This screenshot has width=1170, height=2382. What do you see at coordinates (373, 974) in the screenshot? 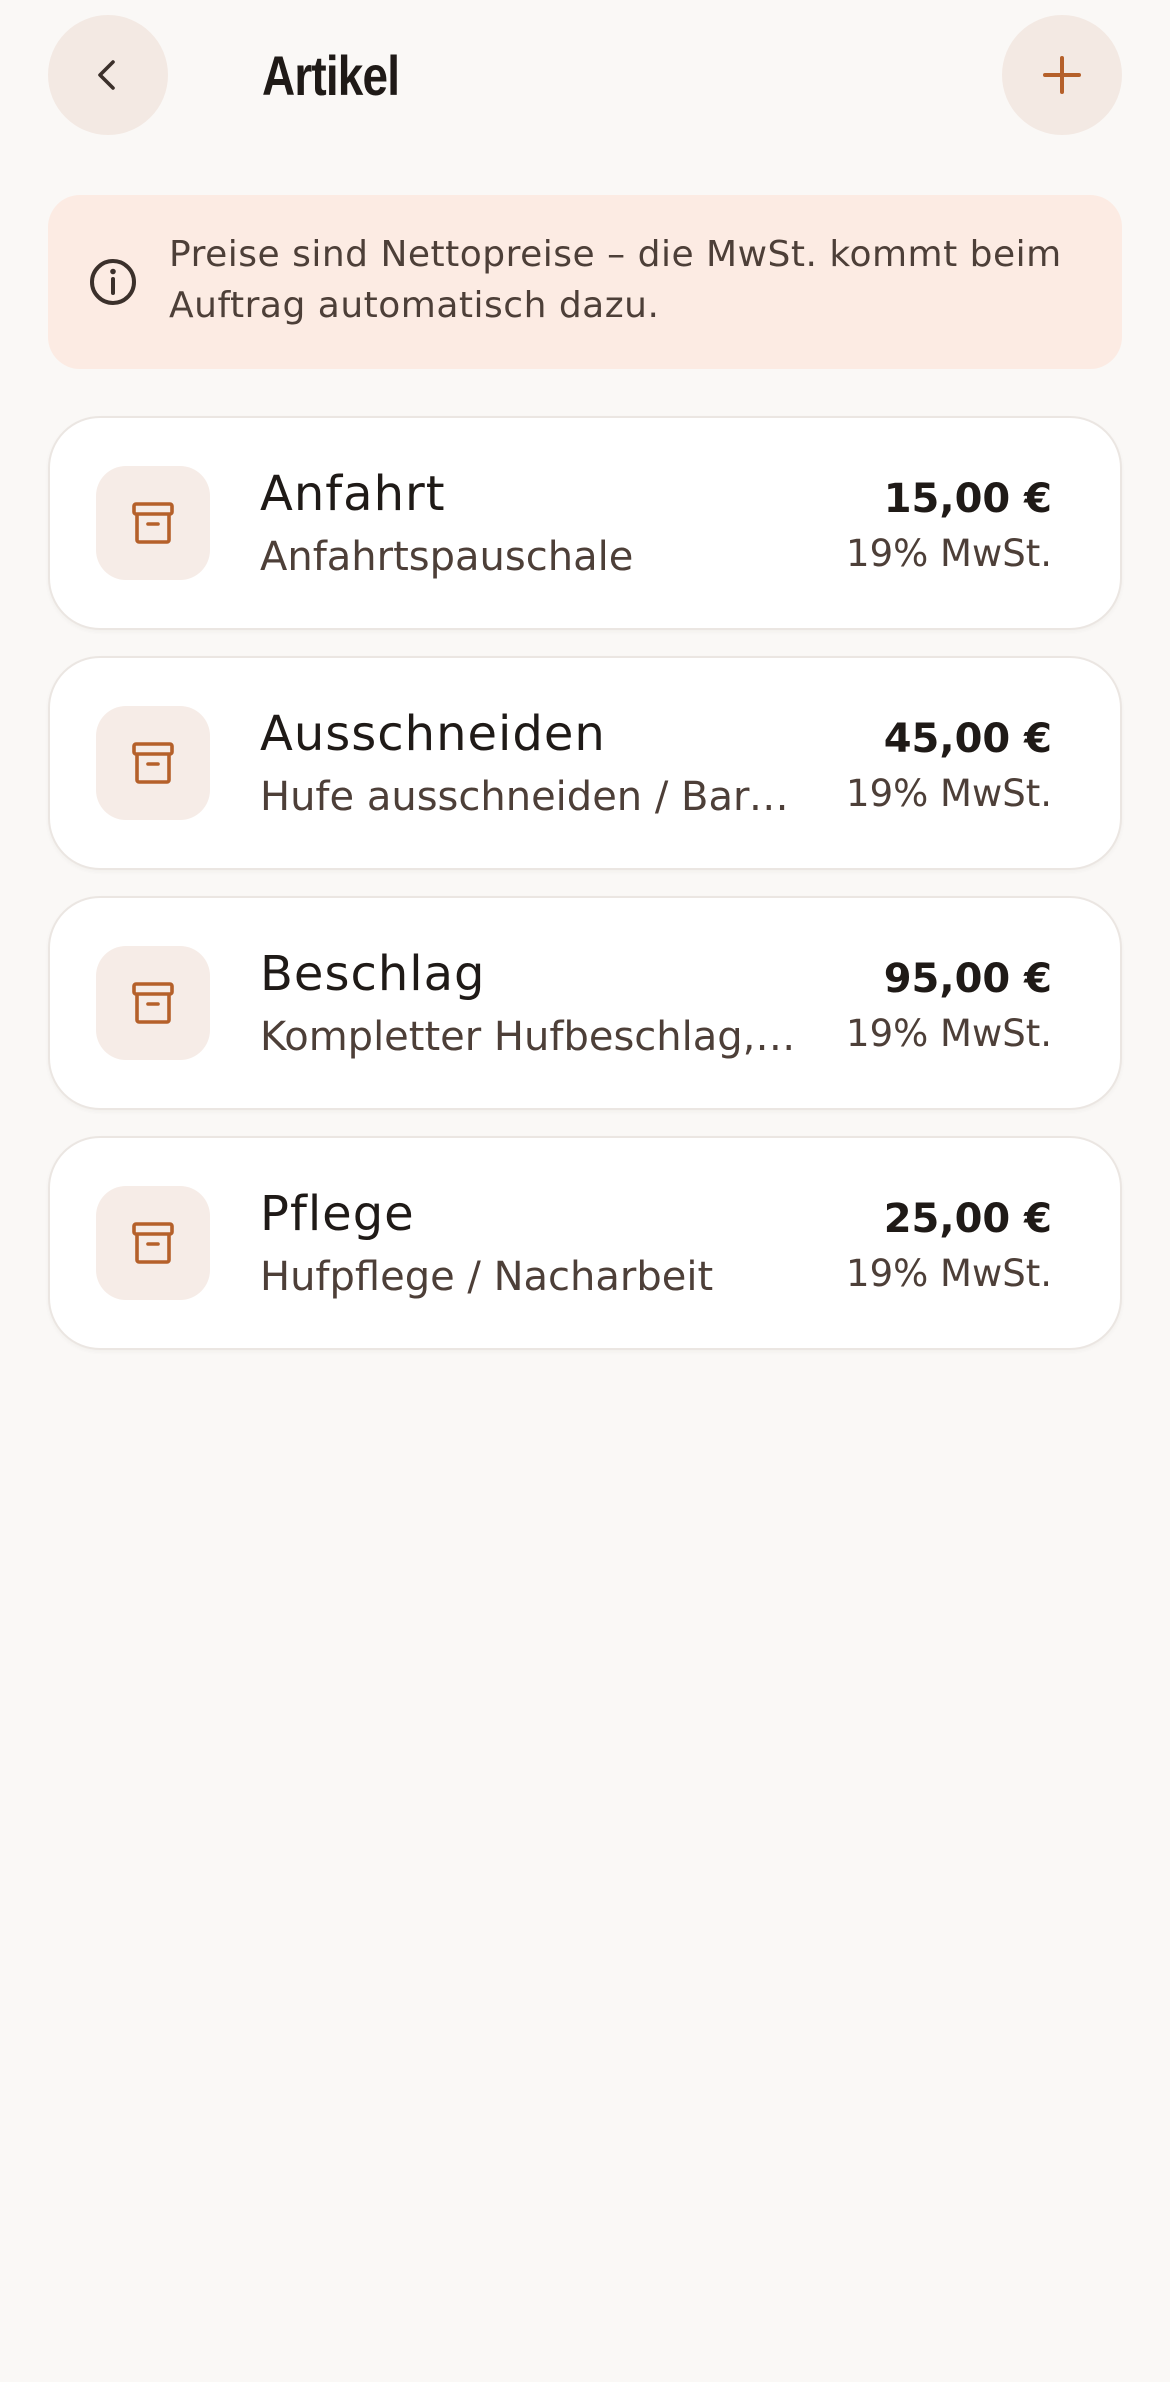
I see `article-name: Beschlag` at bounding box center [373, 974].